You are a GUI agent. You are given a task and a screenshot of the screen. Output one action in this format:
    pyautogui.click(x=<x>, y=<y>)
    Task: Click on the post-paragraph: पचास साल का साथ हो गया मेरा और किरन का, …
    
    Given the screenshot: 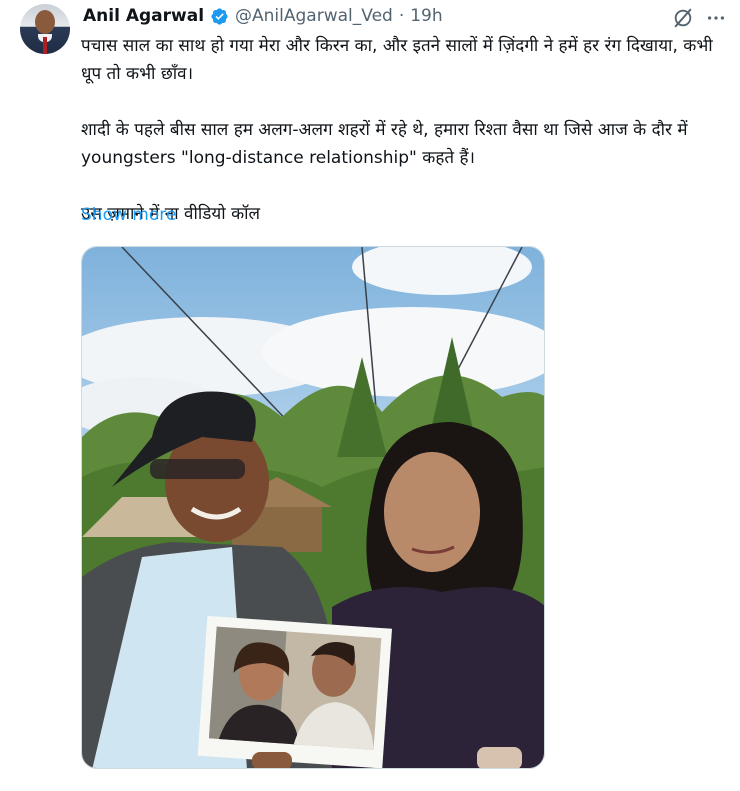 What is the action you would take?
    pyautogui.click(x=397, y=60)
    